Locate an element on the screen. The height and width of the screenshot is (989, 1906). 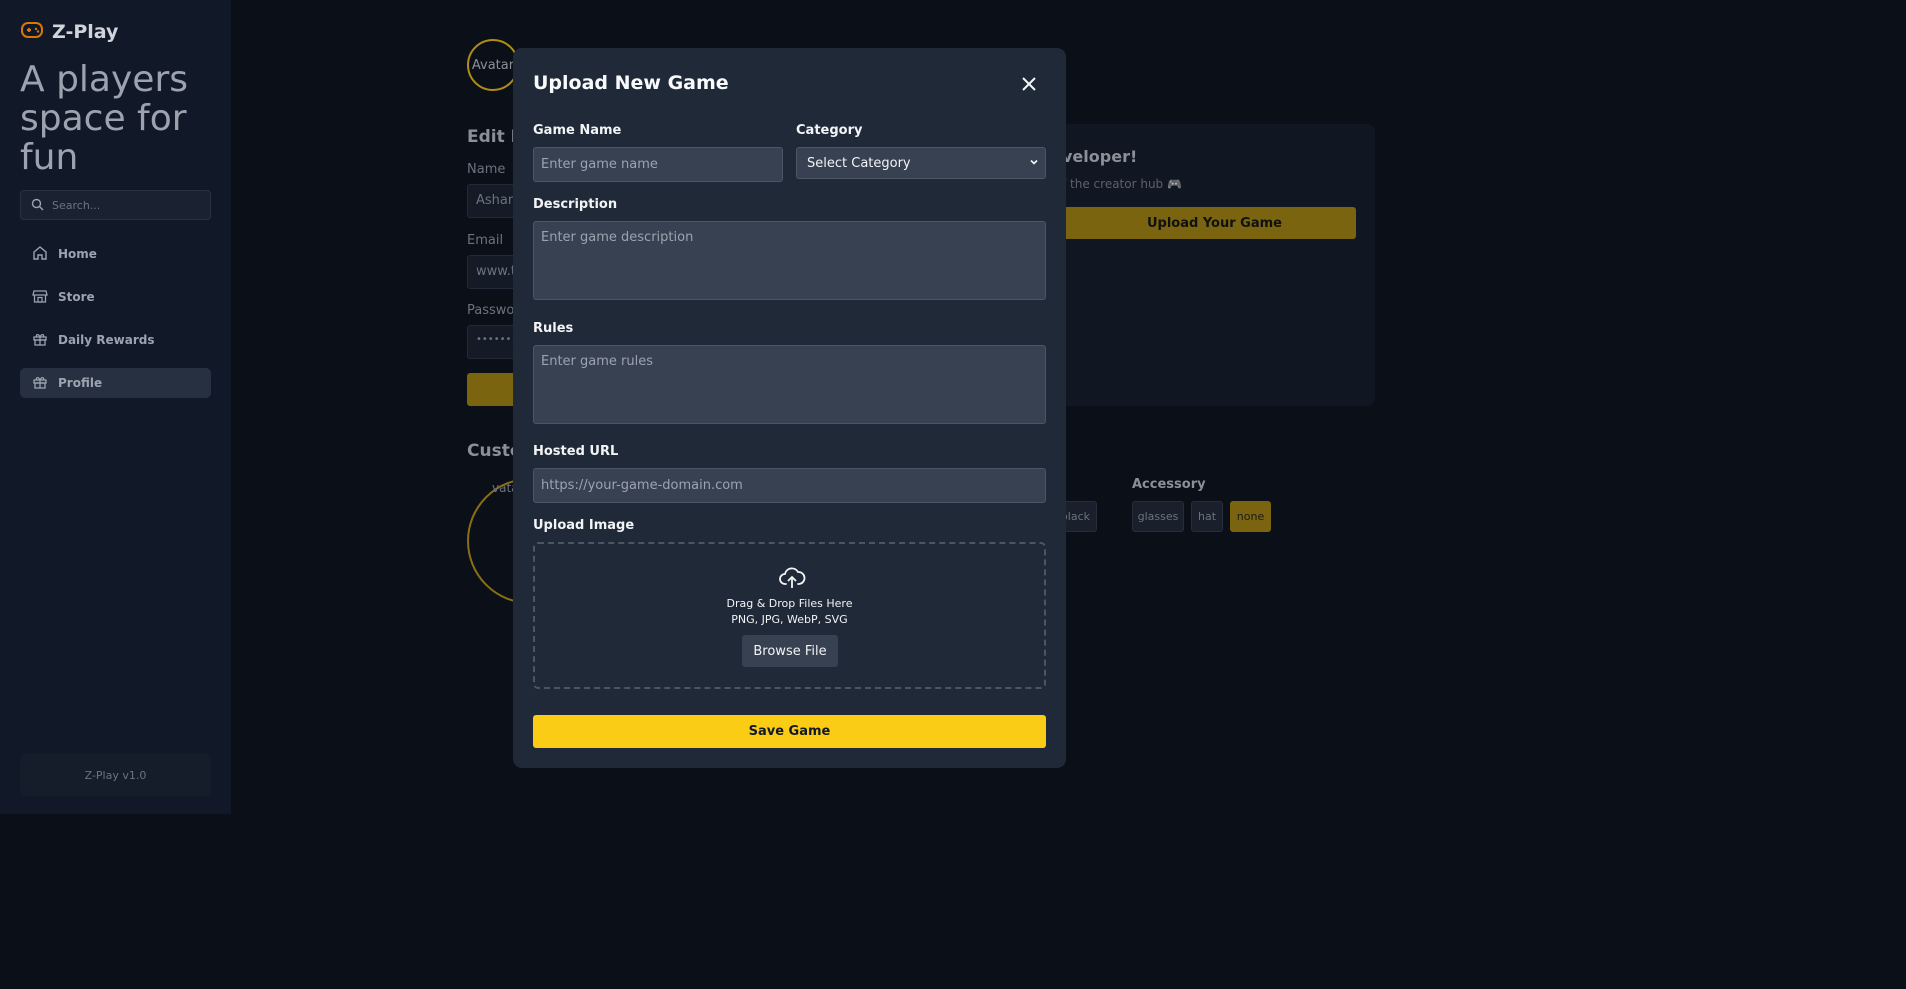
developer-card is located at coordinates (1210, 265).